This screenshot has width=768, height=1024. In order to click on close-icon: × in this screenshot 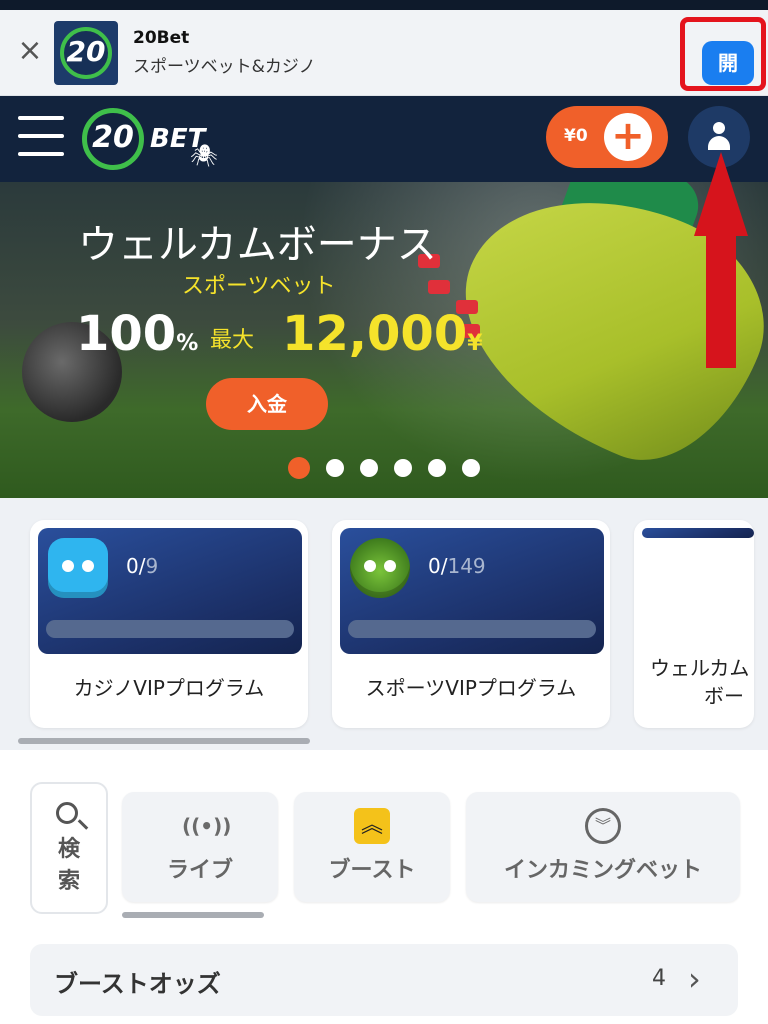, I will do `click(30, 51)`.